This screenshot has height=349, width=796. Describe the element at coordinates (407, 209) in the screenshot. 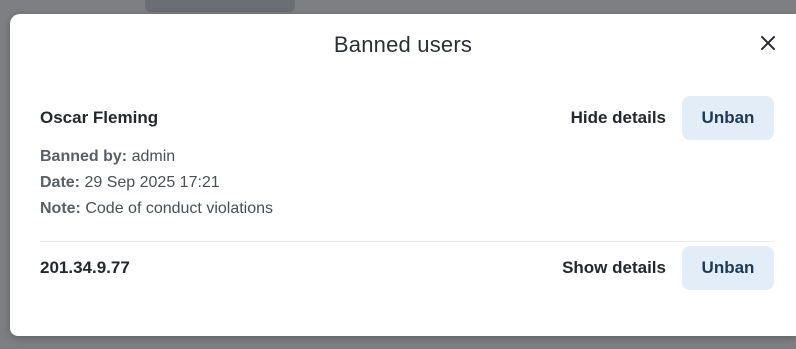

I see `ban-note-line: Note: Code of conduct violations` at that location.